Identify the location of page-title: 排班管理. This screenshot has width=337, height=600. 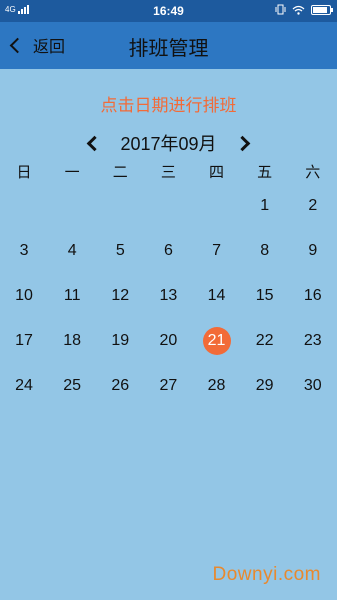
(168, 48).